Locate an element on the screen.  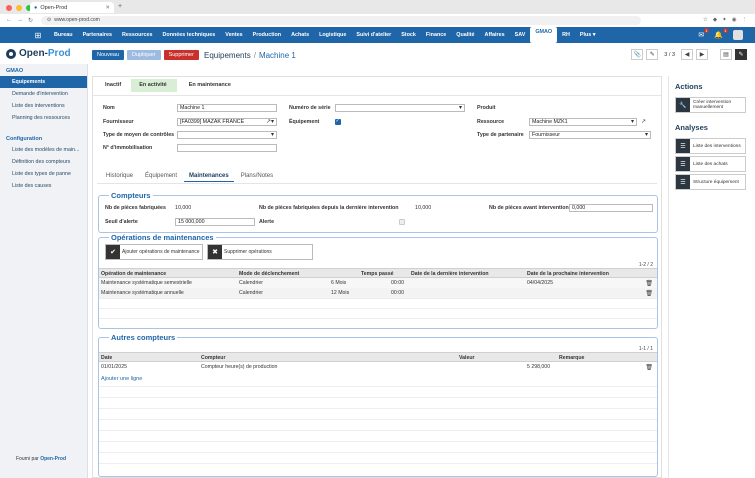
operations-header-date-de-la-derniere-intervention: Date de la dernière intervention is located at coordinates (450, 274).